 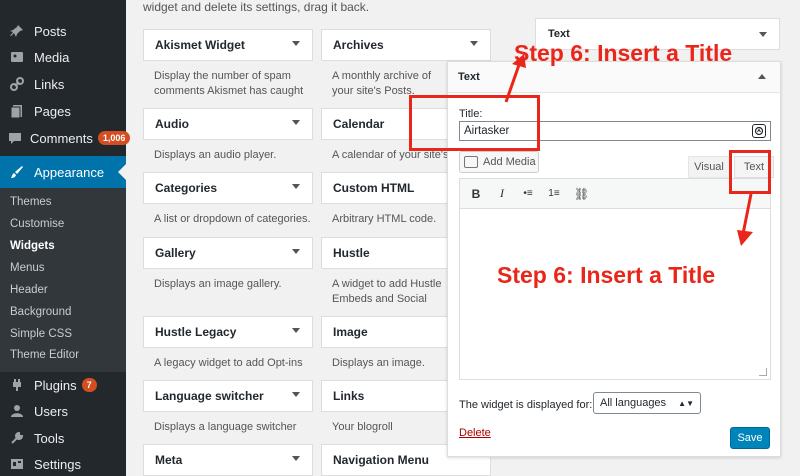 What do you see at coordinates (615, 193) in the screenshot?
I see `editor-toolbar: B I •≡ 1≡ ⛓` at bounding box center [615, 193].